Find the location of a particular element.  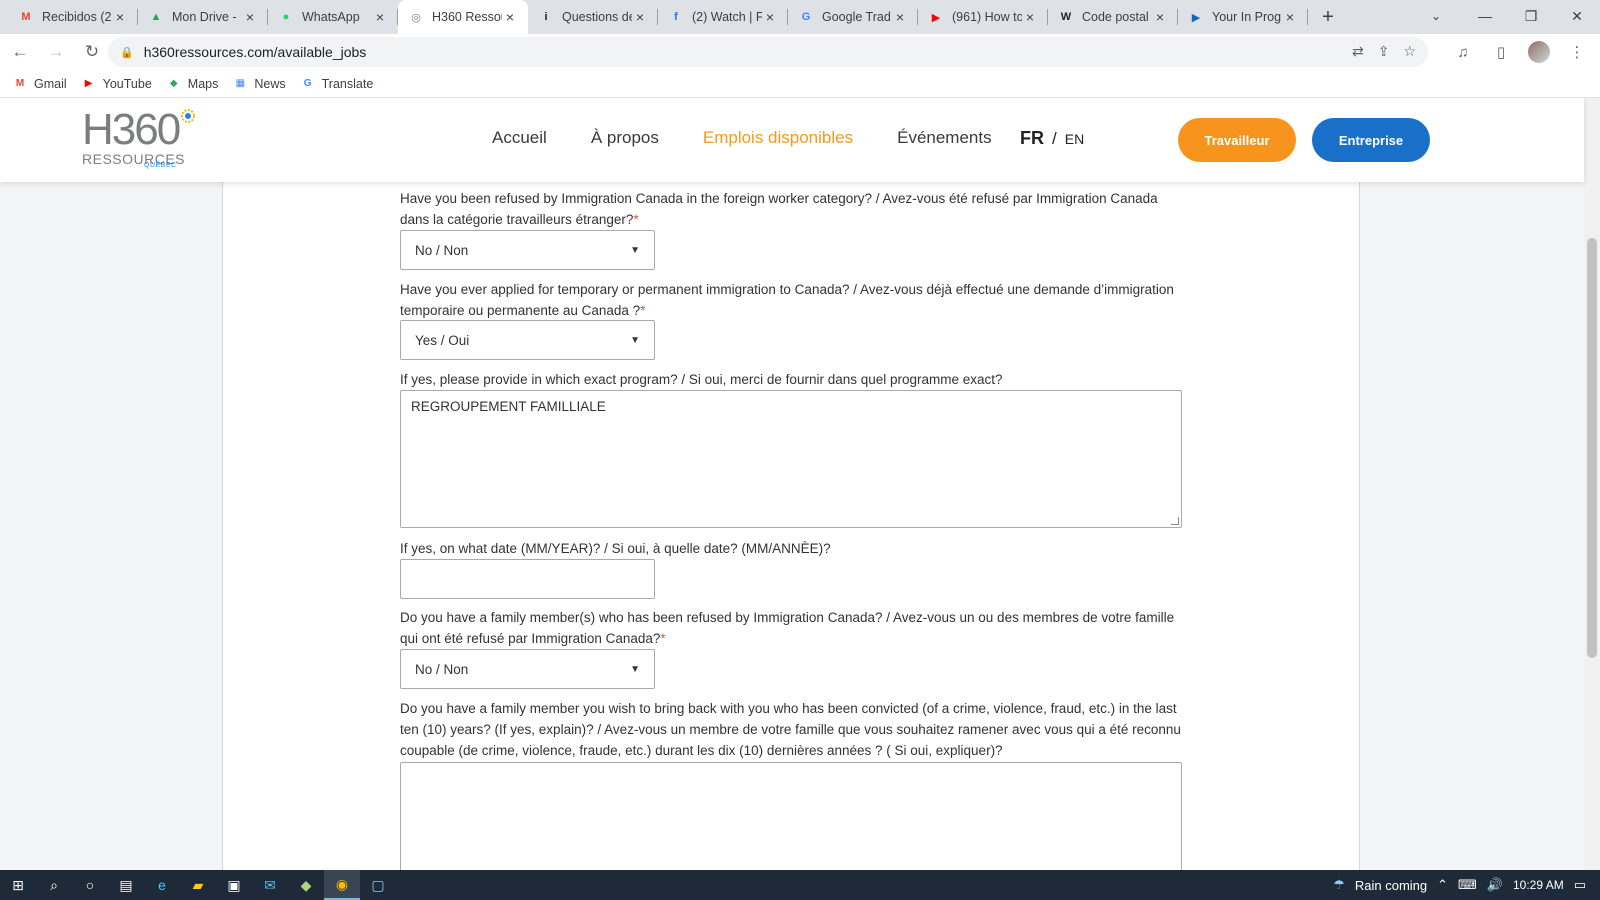

weather-text: Rain coming is located at coordinates (1391, 885).